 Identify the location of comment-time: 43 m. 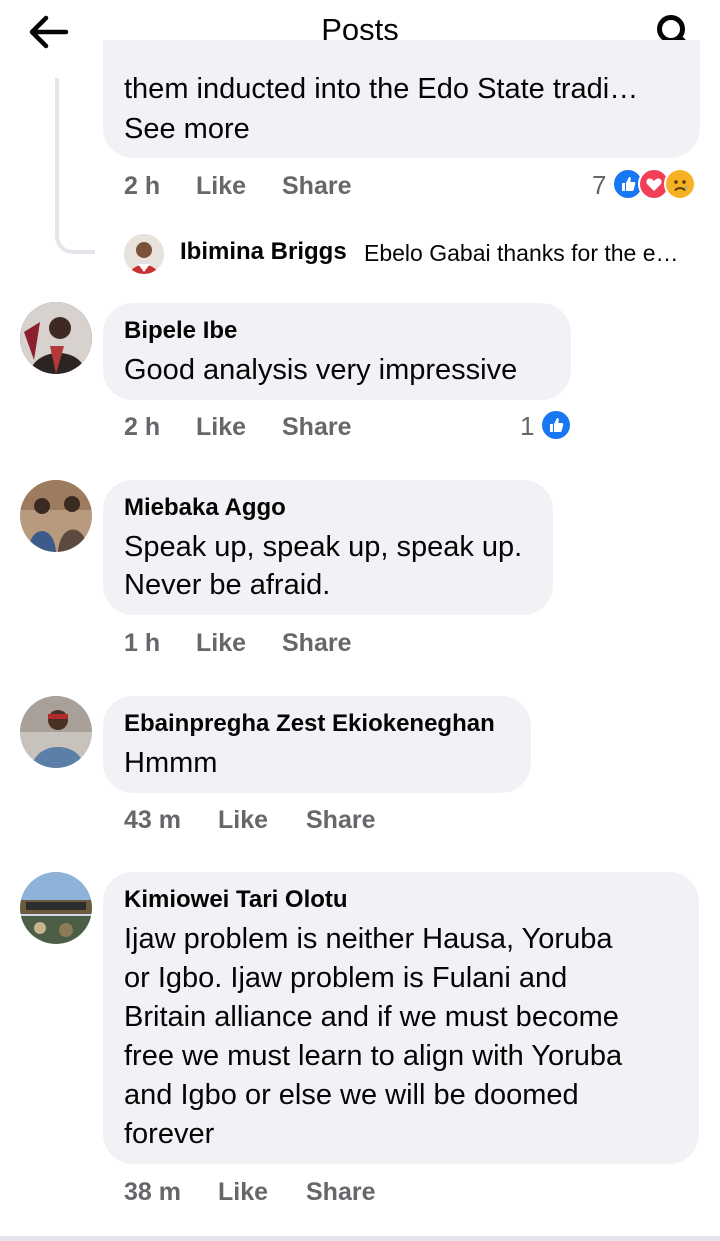
(152, 820).